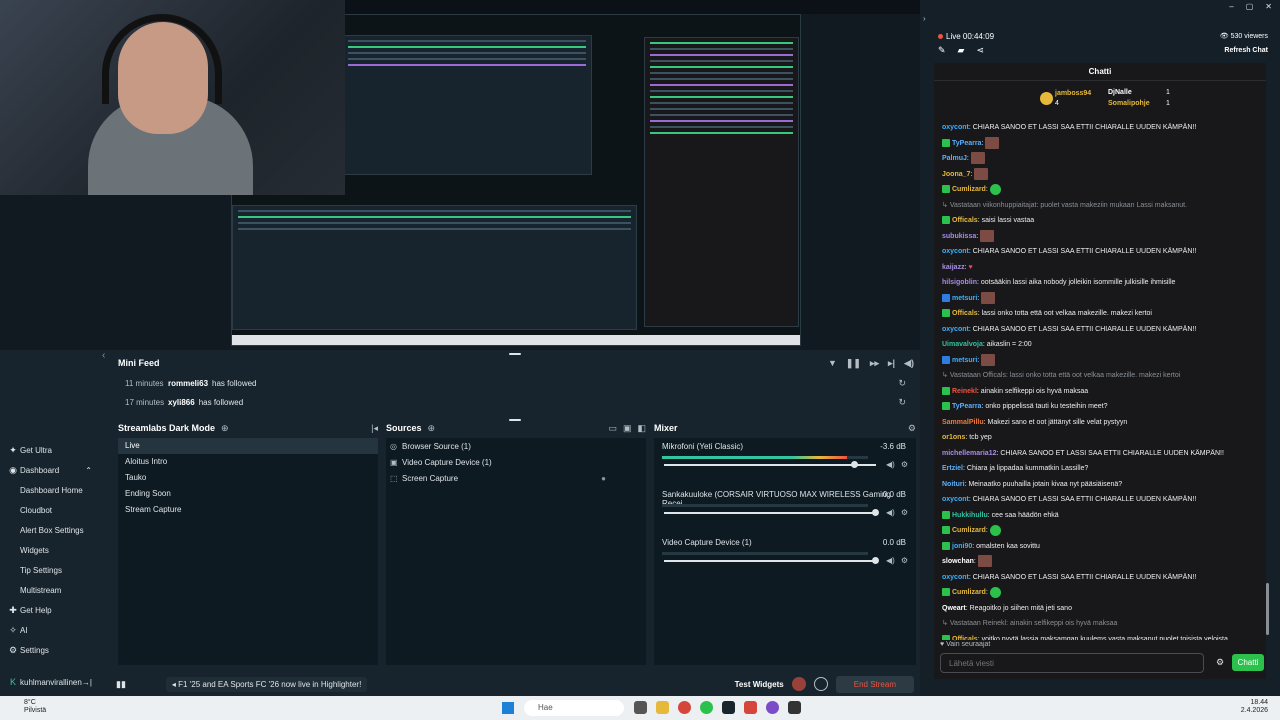 The height and width of the screenshot is (720, 1280). Describe the element at coordinates (952, 468) in the screenshot. I see `chat-username: Ertziel` at that location.